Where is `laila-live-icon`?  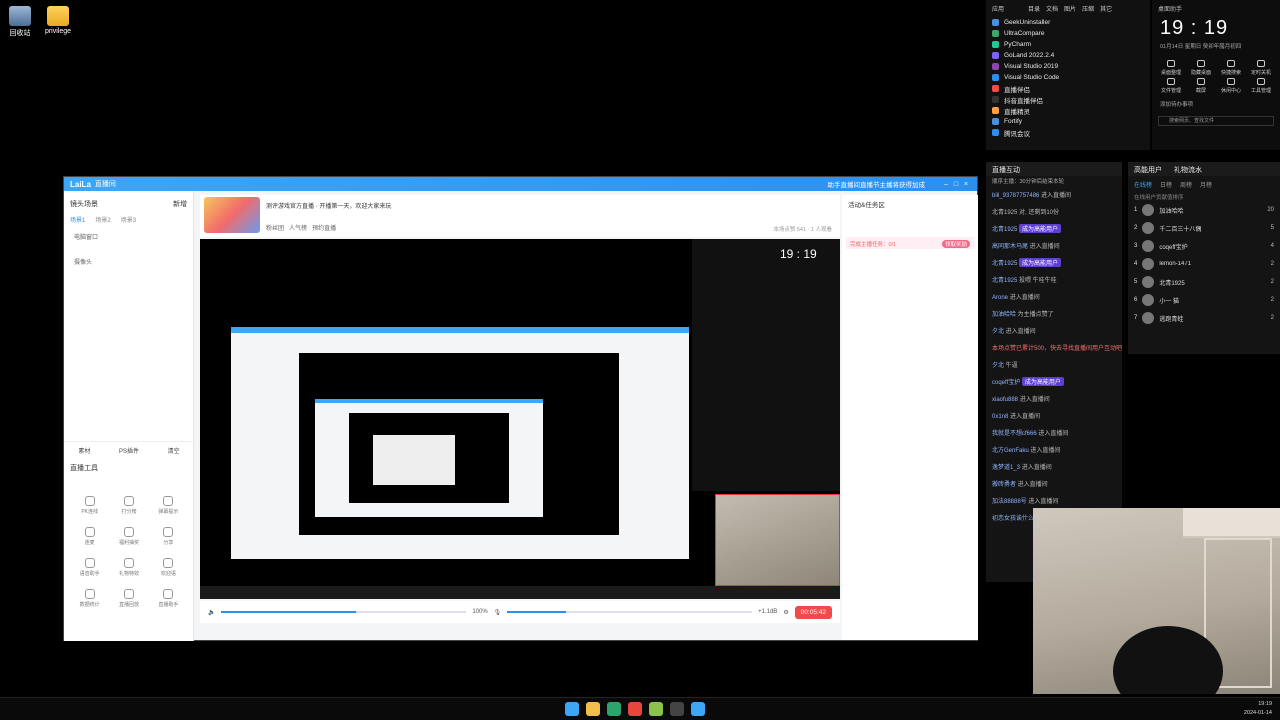 laila-live-icon is located at coordinates (698, 709).